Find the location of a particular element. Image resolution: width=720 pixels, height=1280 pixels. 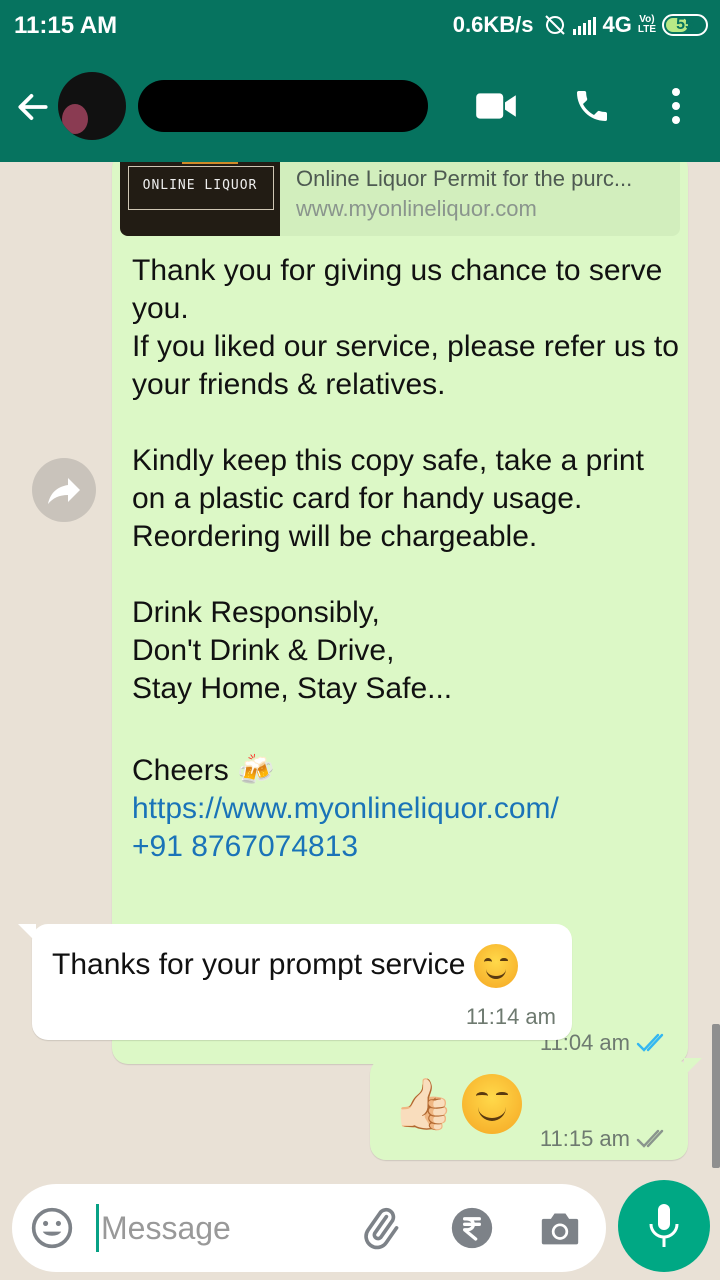

avatar is located at coordinates (92, 106).